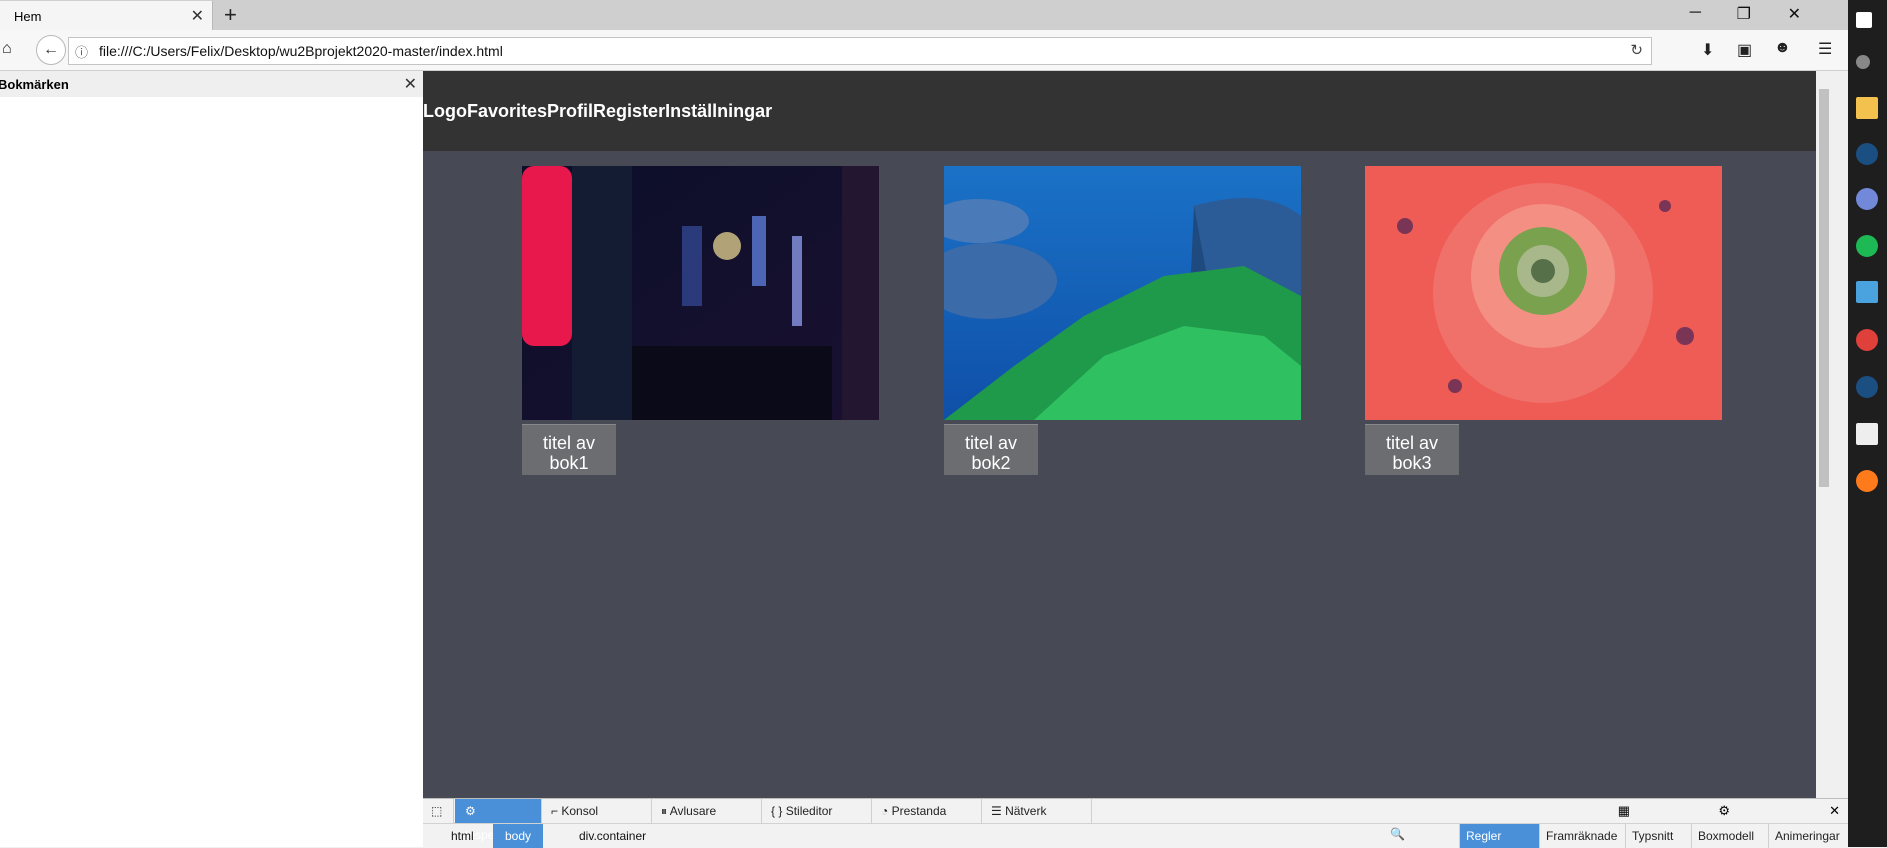 The height and width of the screenshot is (848, 1887). Describe the element at coordinates (1834, 811) in the screenshot. I see `close-devtools-icon: ✕` at that location.